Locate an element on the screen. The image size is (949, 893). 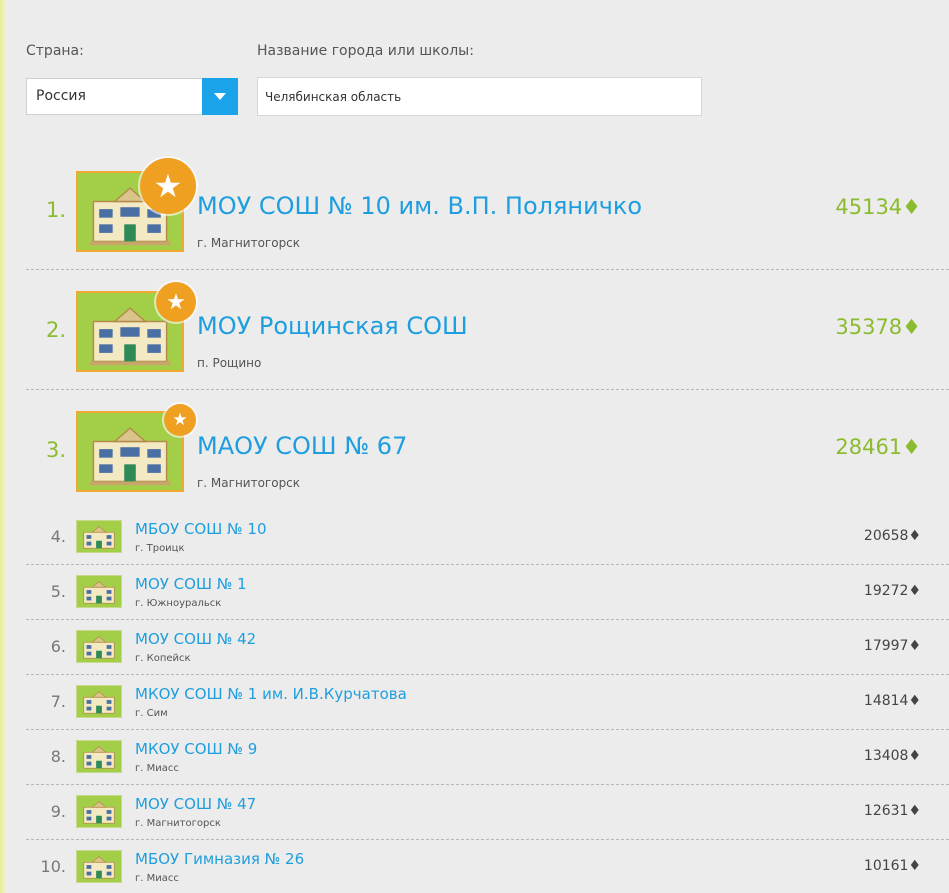
school-row: 10. МБОУ Гимназия № 26 г. Миасс 10161♦ is located at coordinates (487, 866).